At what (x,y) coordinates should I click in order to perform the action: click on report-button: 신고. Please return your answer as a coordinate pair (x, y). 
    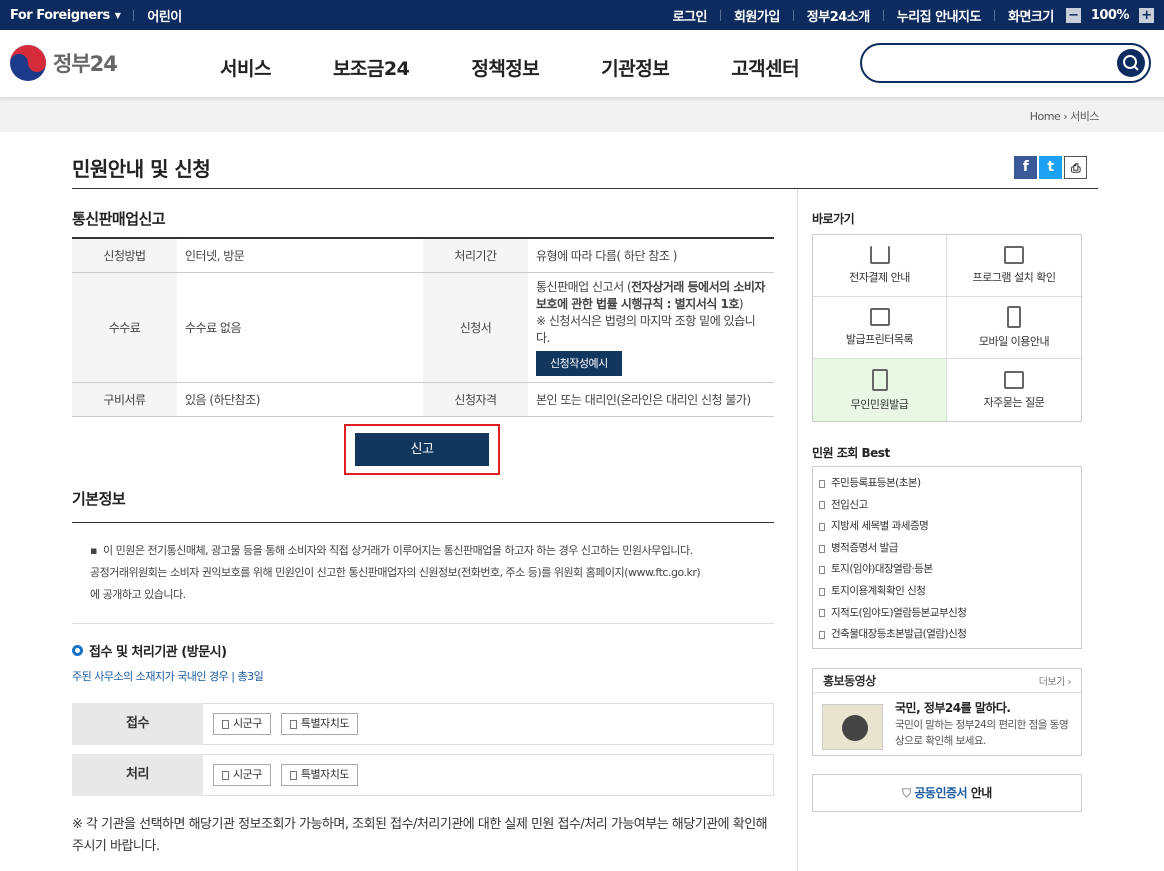
    Looking at the image, I should click on (422, 449).